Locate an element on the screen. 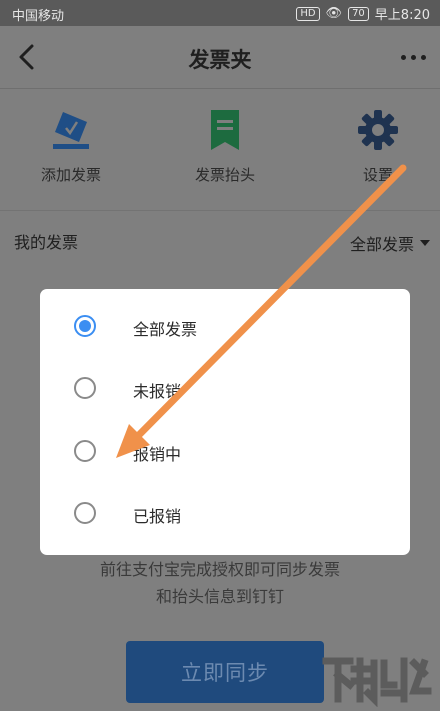  chevron-down-icon is located at coordinates (425, 243).